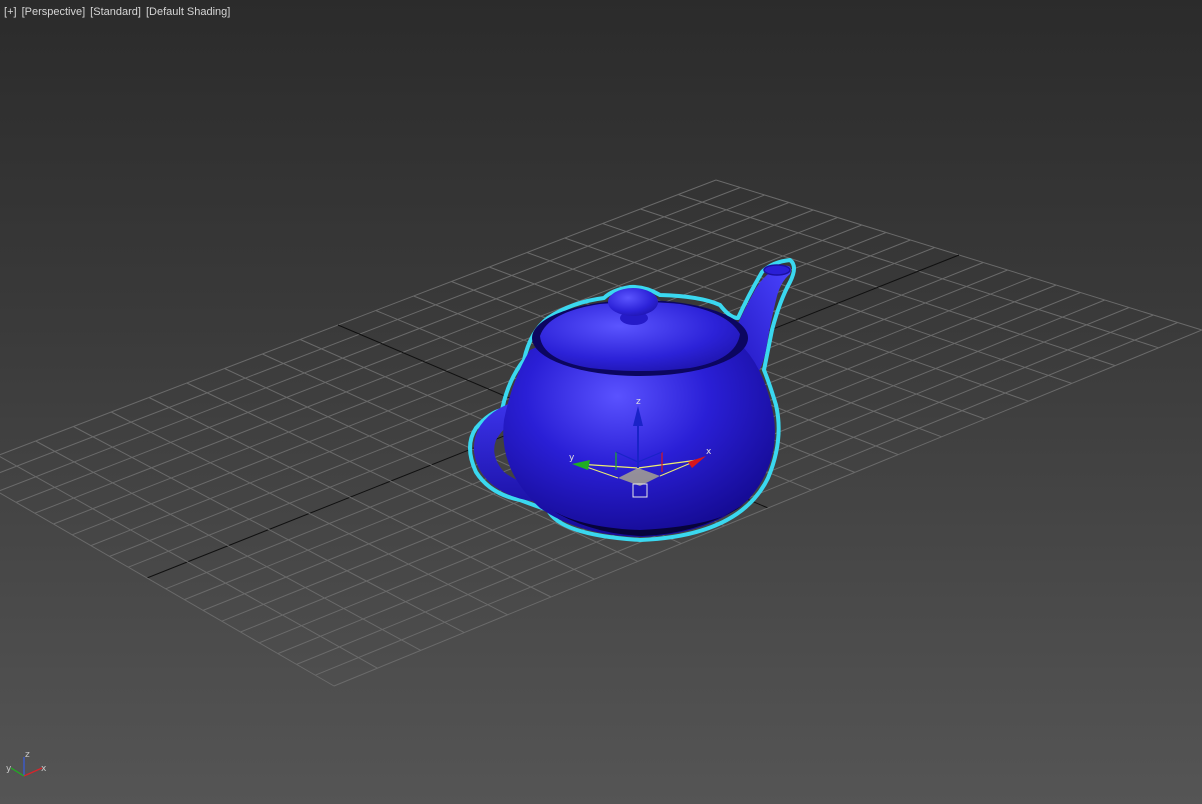 This screenshot has height=804, width=1202. What do you see at coordinates (33, 772) in the screenshot?
I see `tripod-x-axis` at bounding box center [33, 772].